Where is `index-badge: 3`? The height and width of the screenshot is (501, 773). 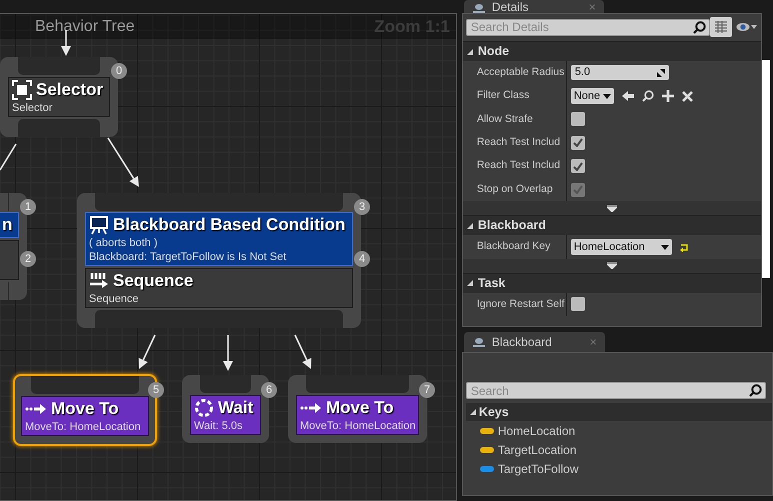 index-badge: 3 is located at coordinates (362, 207).